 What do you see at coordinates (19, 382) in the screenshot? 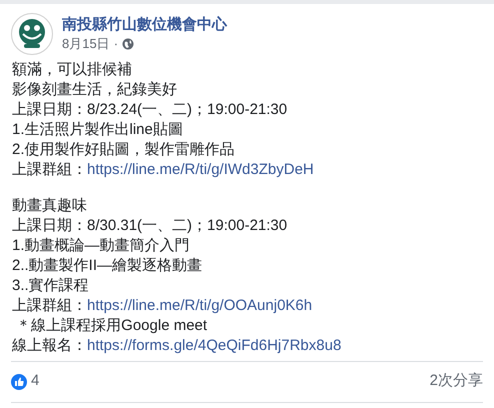
I see `like-icon` at bounding box center [19, 382].